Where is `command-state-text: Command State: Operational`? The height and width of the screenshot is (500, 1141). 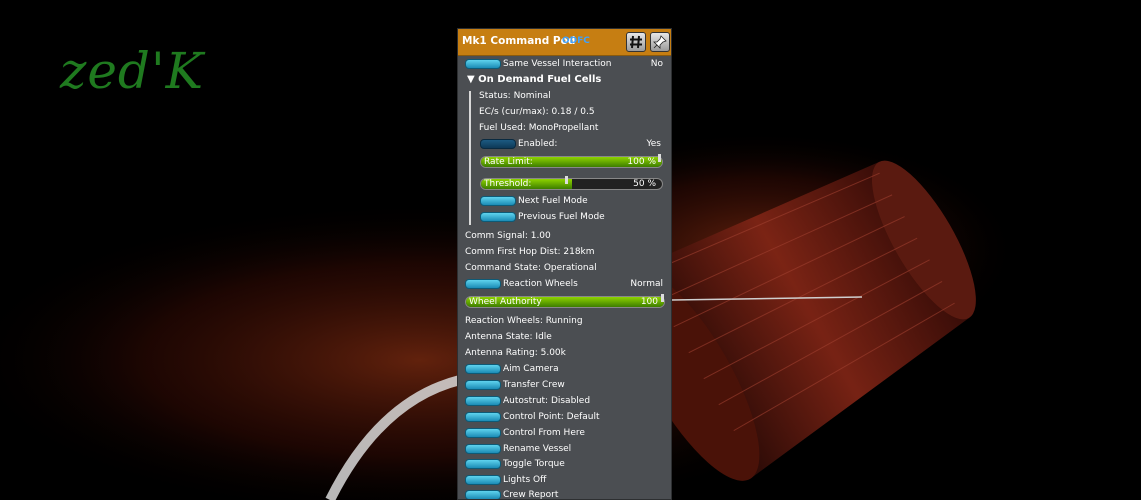
command-state-text: Command State: Operational is located at coordinates (531, 268).